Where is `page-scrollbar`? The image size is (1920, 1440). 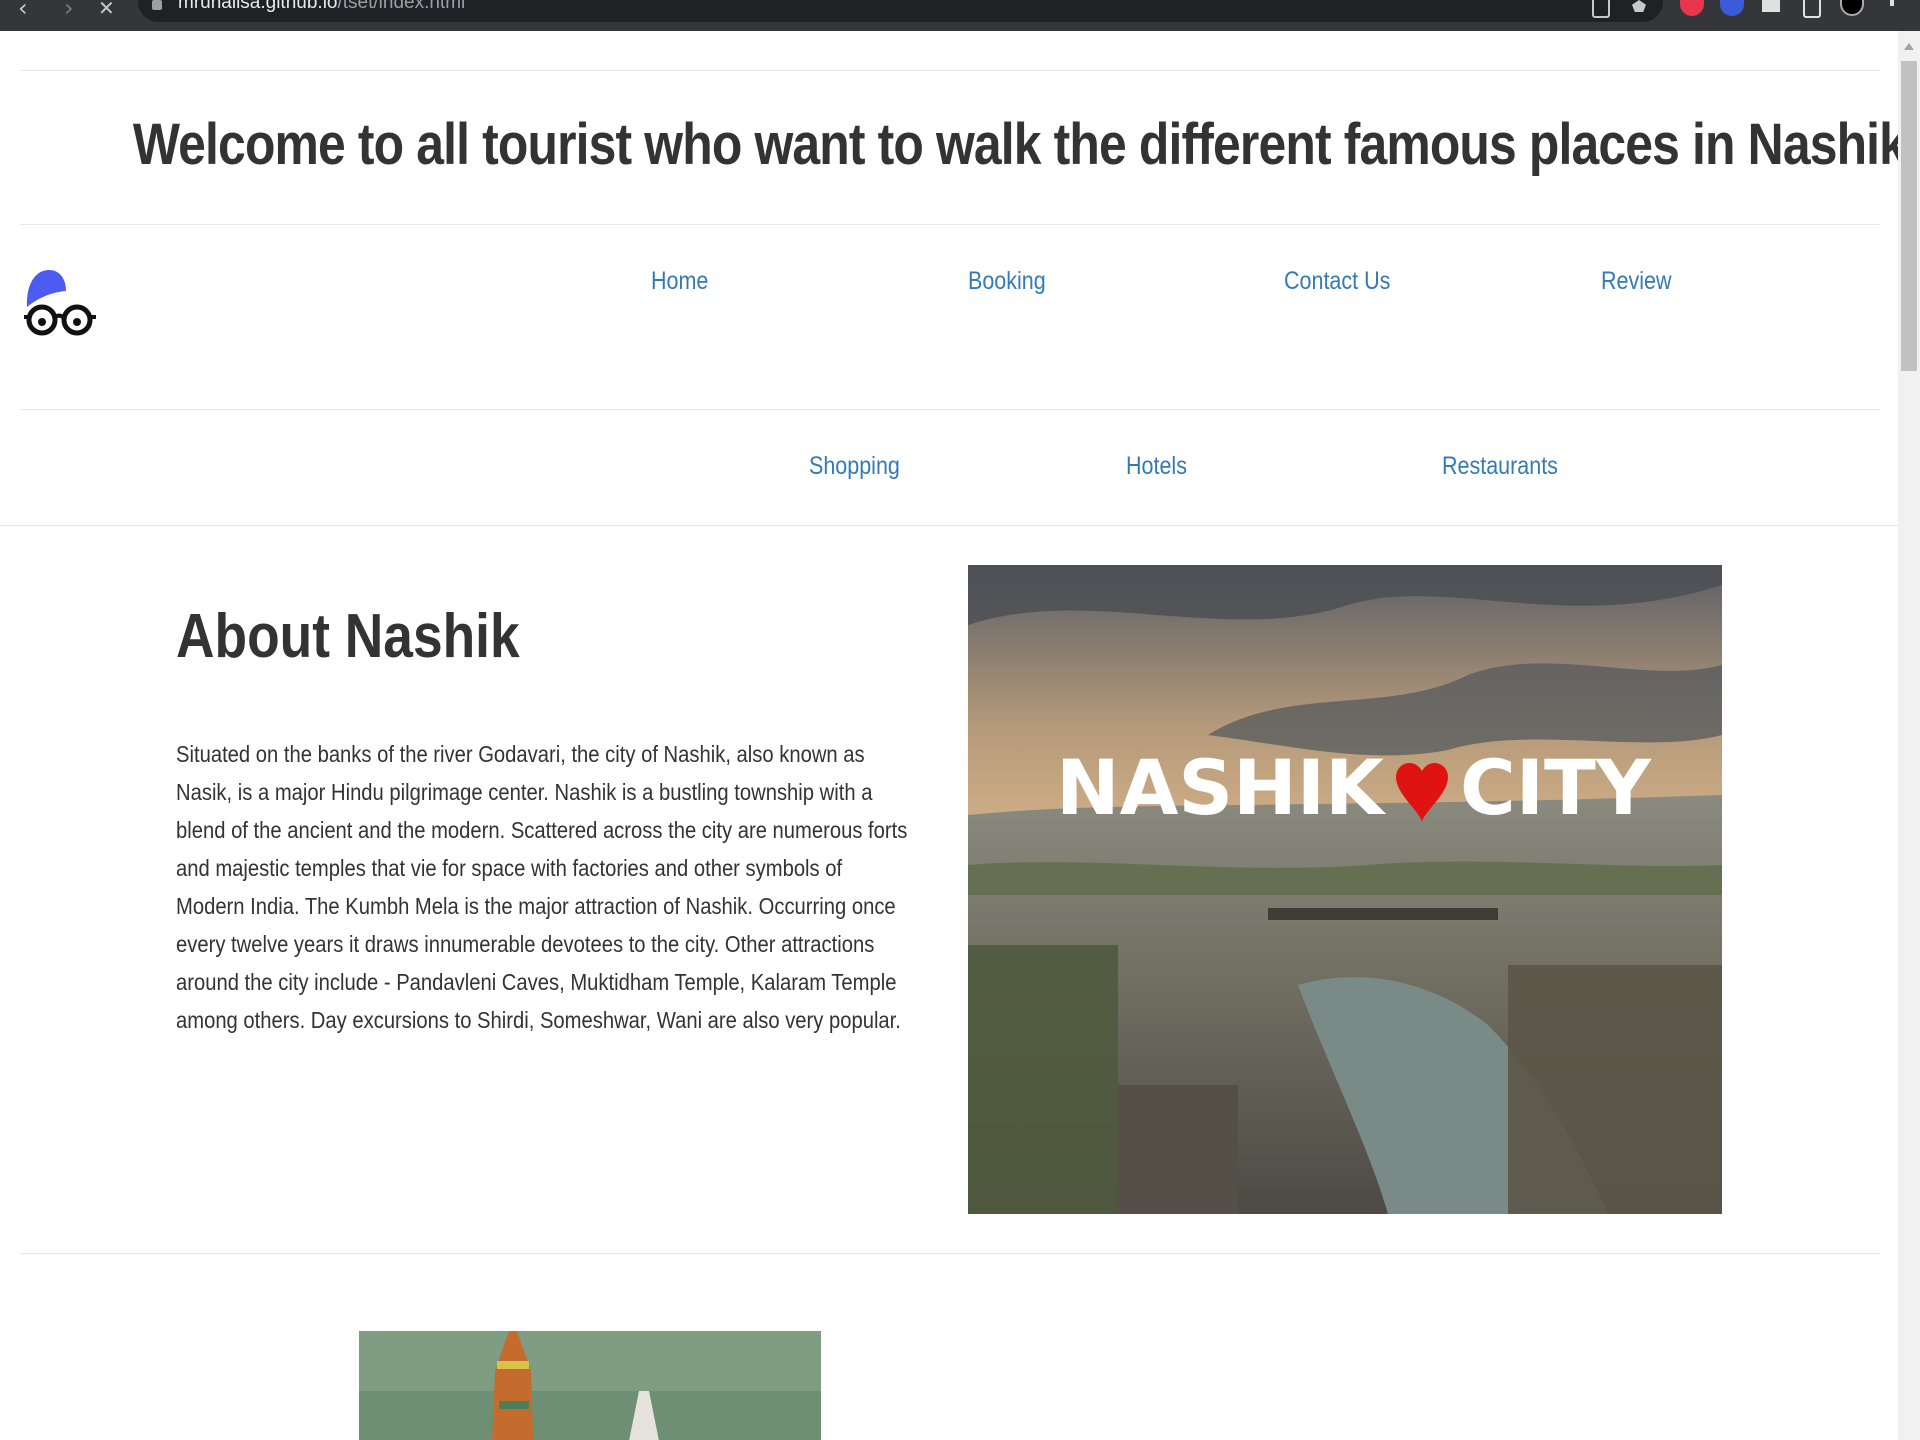
page-scrollbar is located at coordinates (1909, 735).